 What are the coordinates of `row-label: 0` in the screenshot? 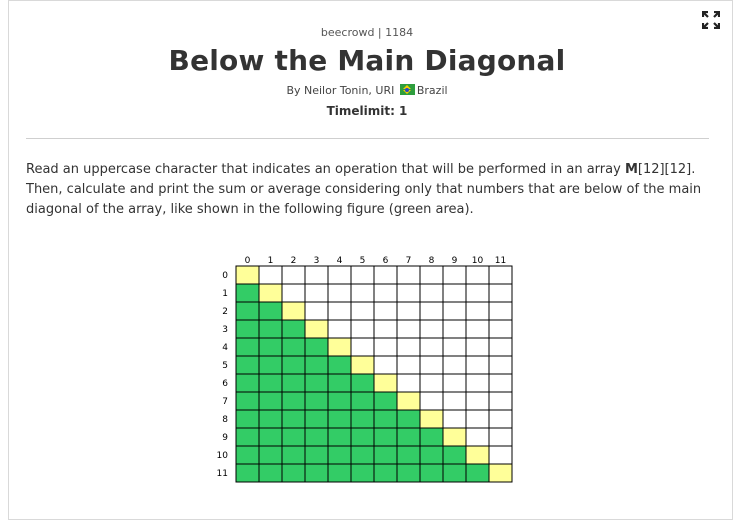 It's located at (225, 276).